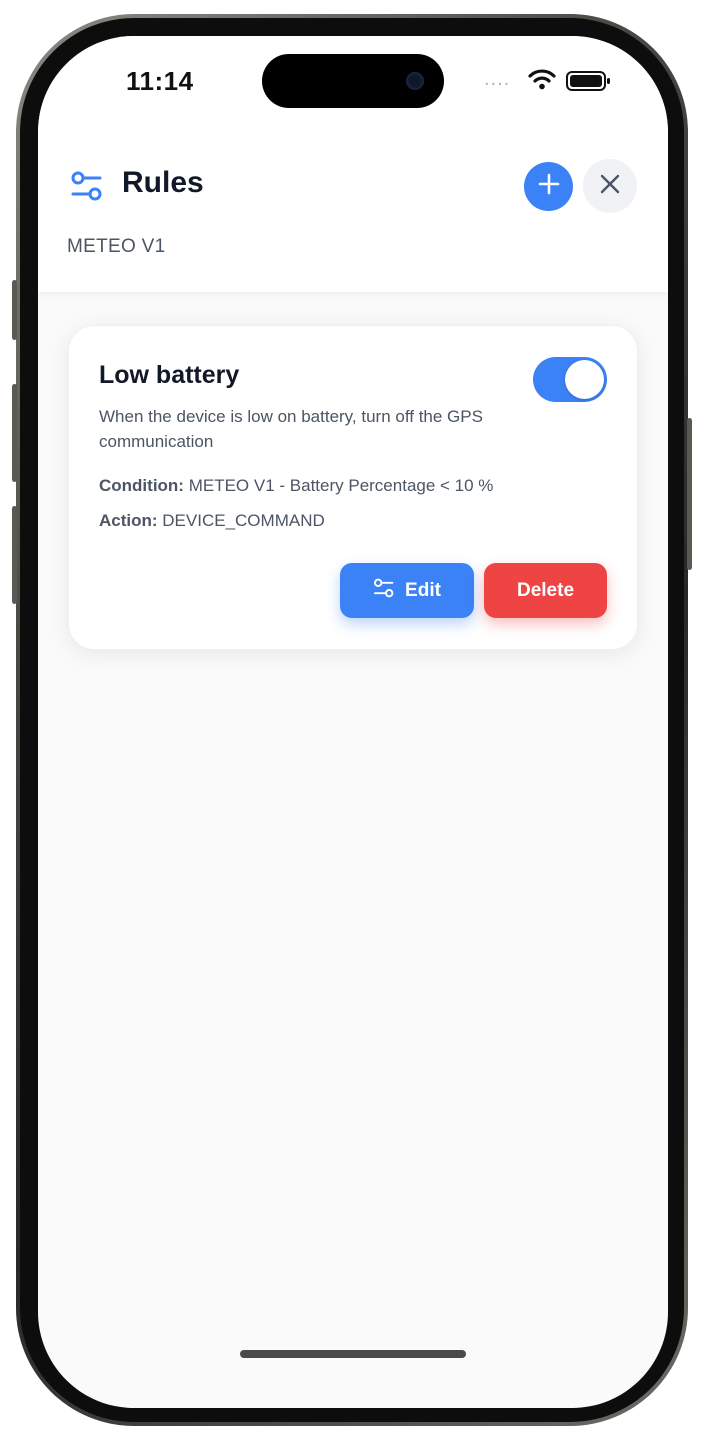 The height and width of the screenshot is (1440, 704). I want to click on action-label: Action:, so click(128, 520).